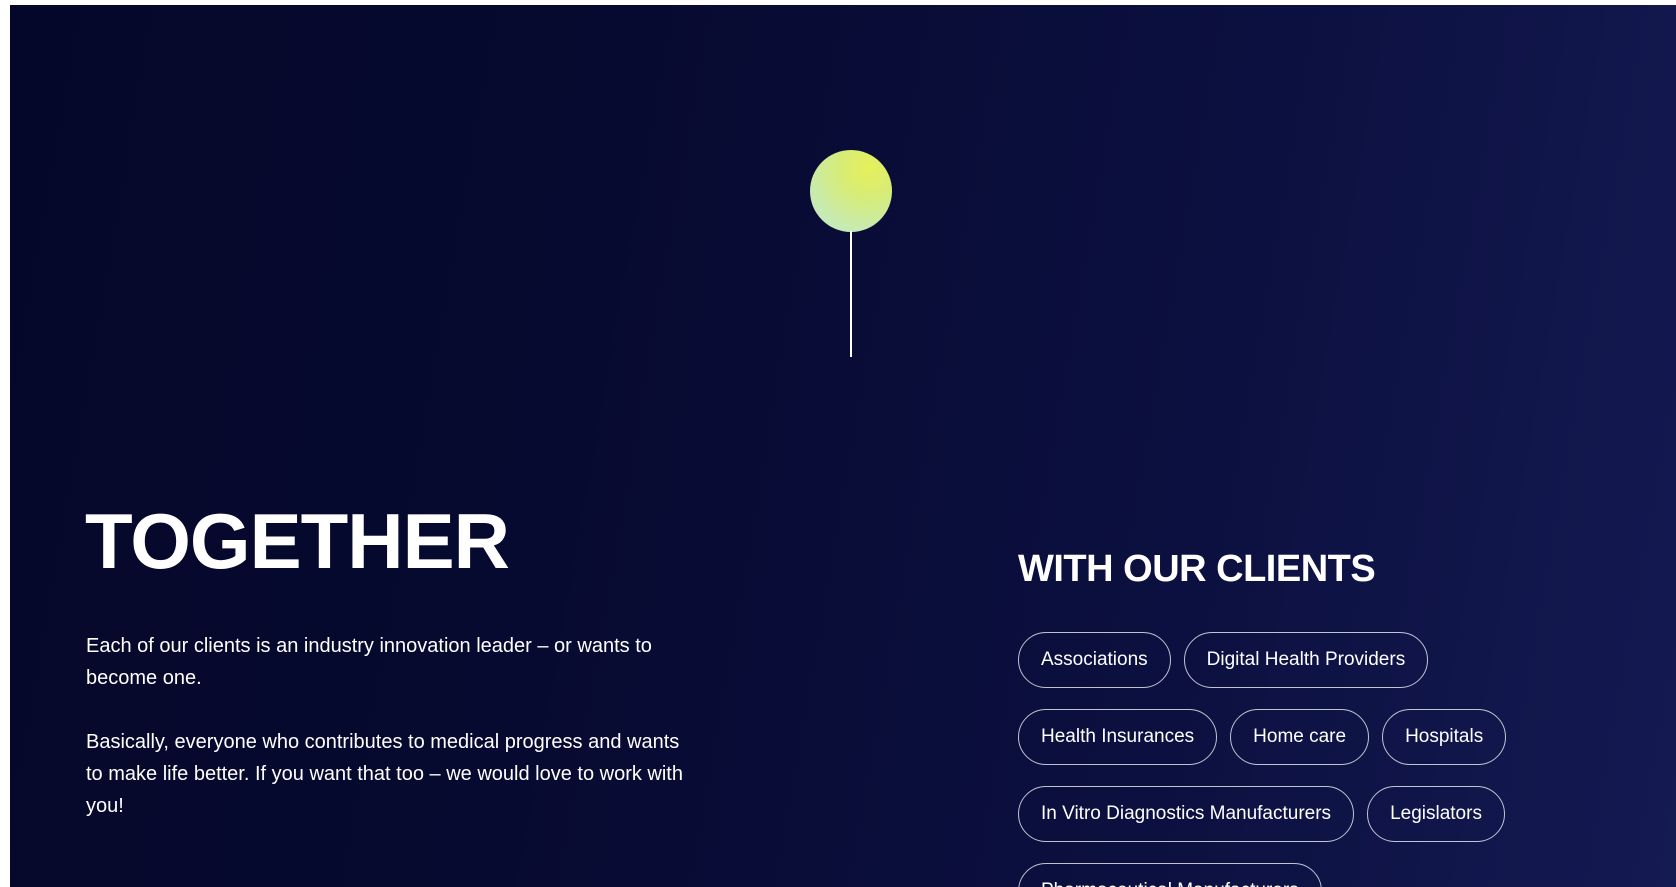 Image resolution: width=1676 pixels, height=887 pixels. Describe the element at coordinates (1197, 569) in the screenshot. I see `clients-heading: WITH OUR CLIENTS` at that location.